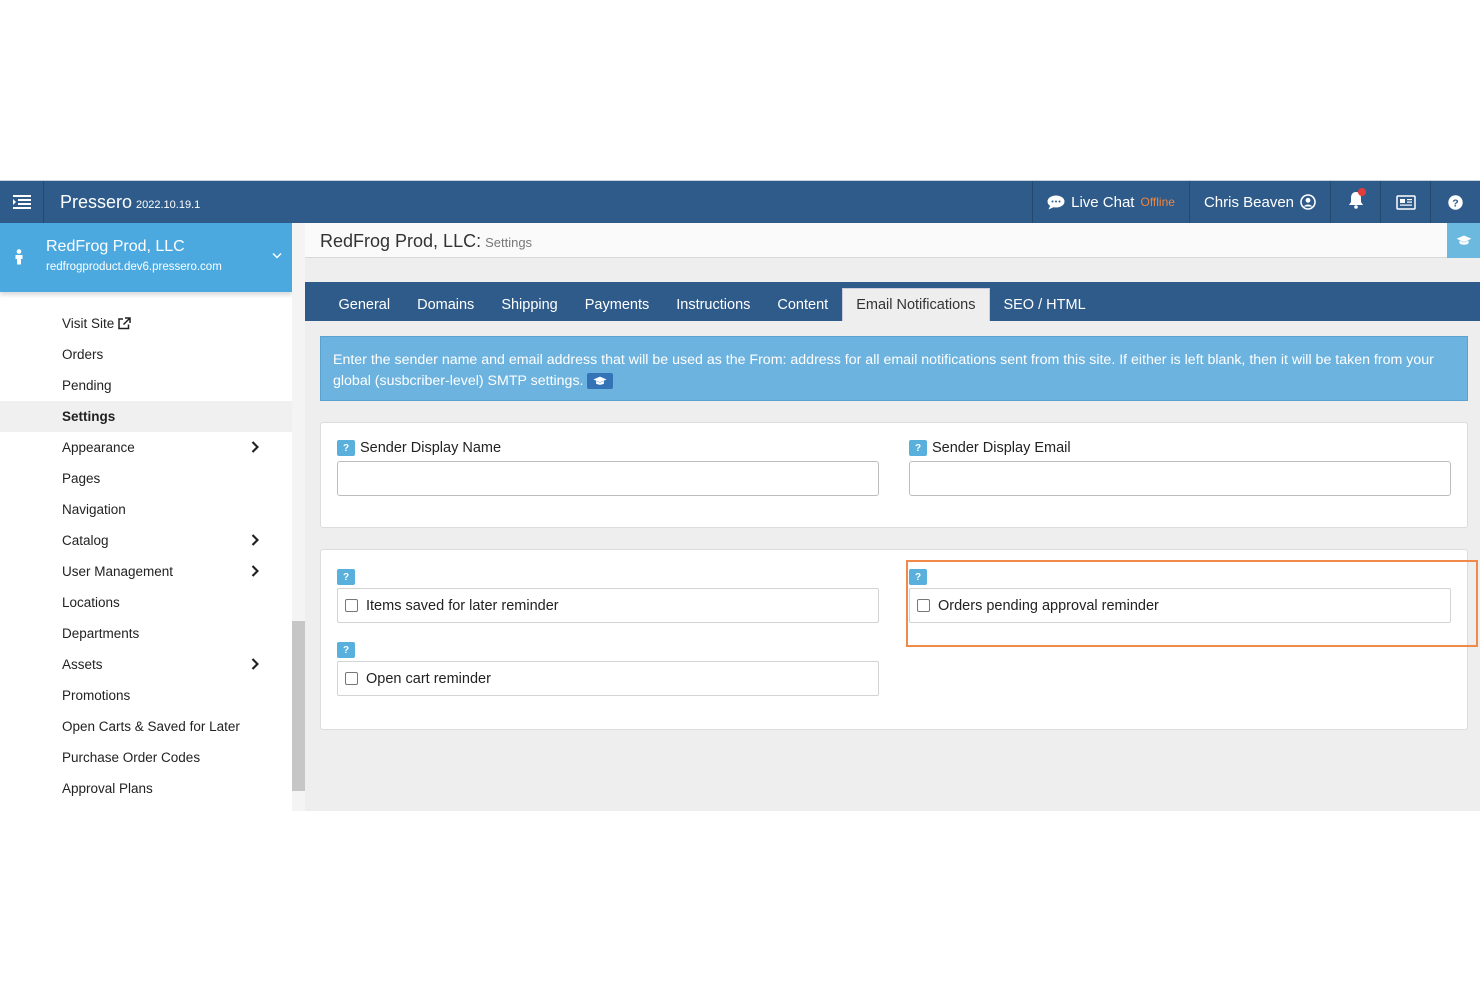 This screenshot has height=987, width=1480. What do you see at coordinates (608, 678) in the screenshot?
I see `open-cart-reminder-option: Open cart reminder` at bounding box center [608, 678].